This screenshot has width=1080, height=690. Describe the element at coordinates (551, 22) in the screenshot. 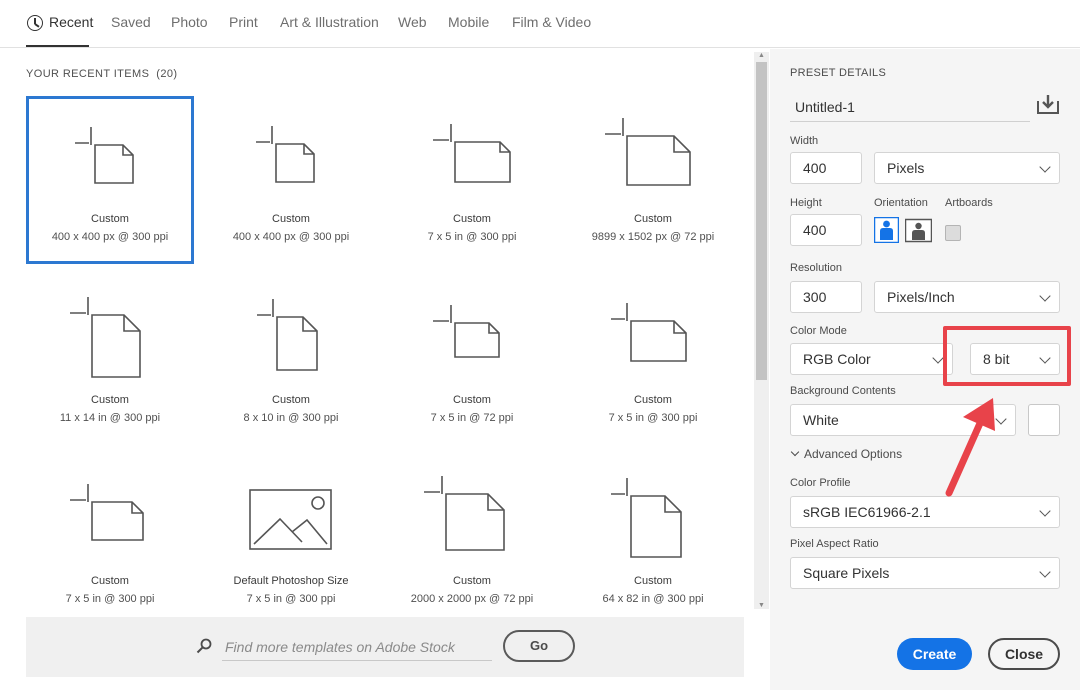

I see `tab-film-video: Film & Video` at that location.